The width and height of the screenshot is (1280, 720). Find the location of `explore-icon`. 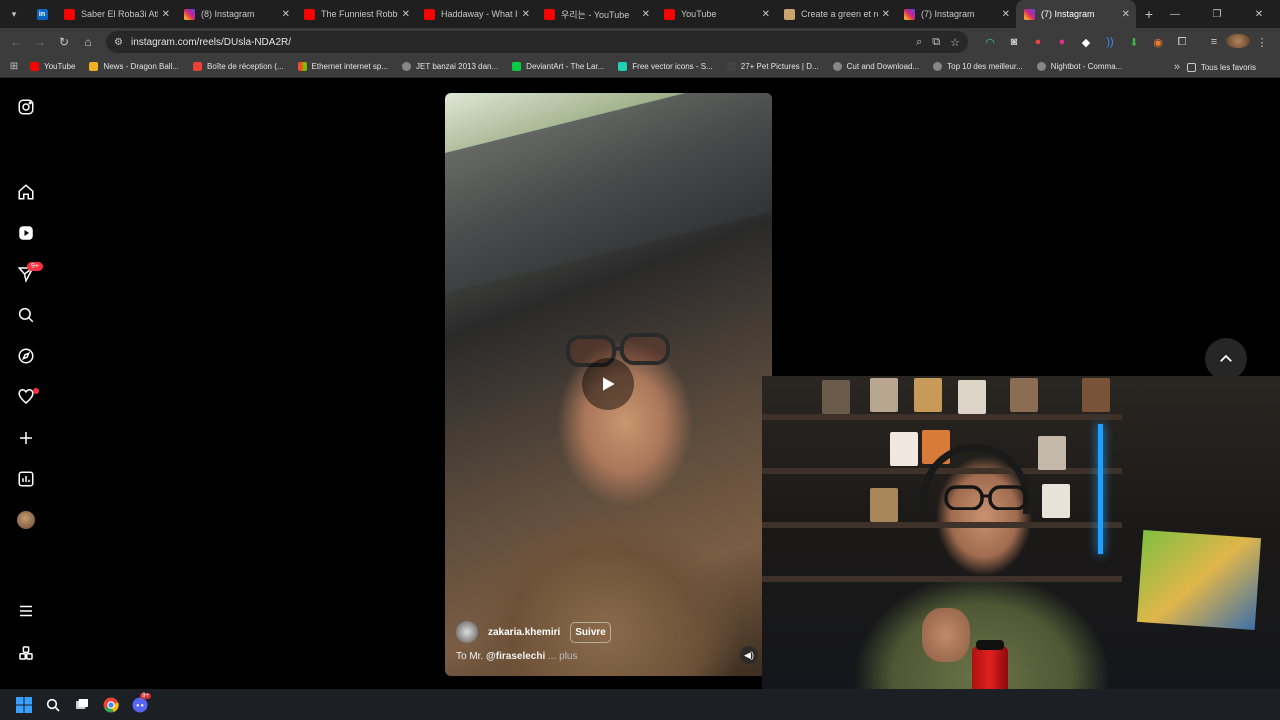

explore-icon is located at coordinates (26, 356).